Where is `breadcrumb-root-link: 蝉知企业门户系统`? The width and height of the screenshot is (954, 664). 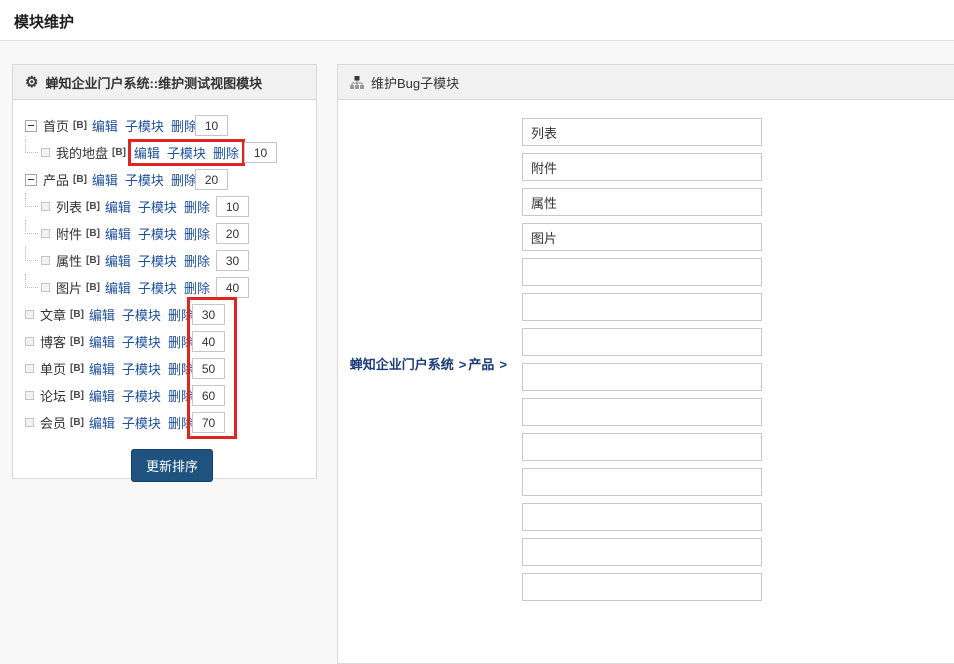
breadcrumb-root-link: 蝉知企业门户系统 is located at coordinates (402, 364).